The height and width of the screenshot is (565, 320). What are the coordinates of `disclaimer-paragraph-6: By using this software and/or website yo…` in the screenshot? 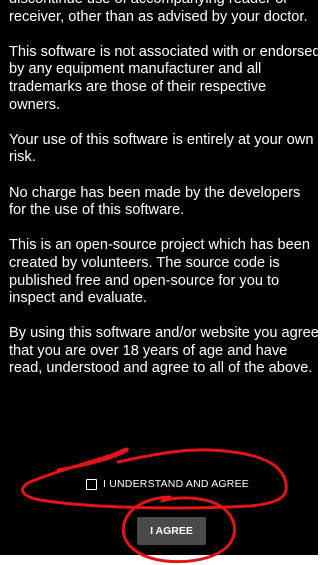 It's located at (163, 351).